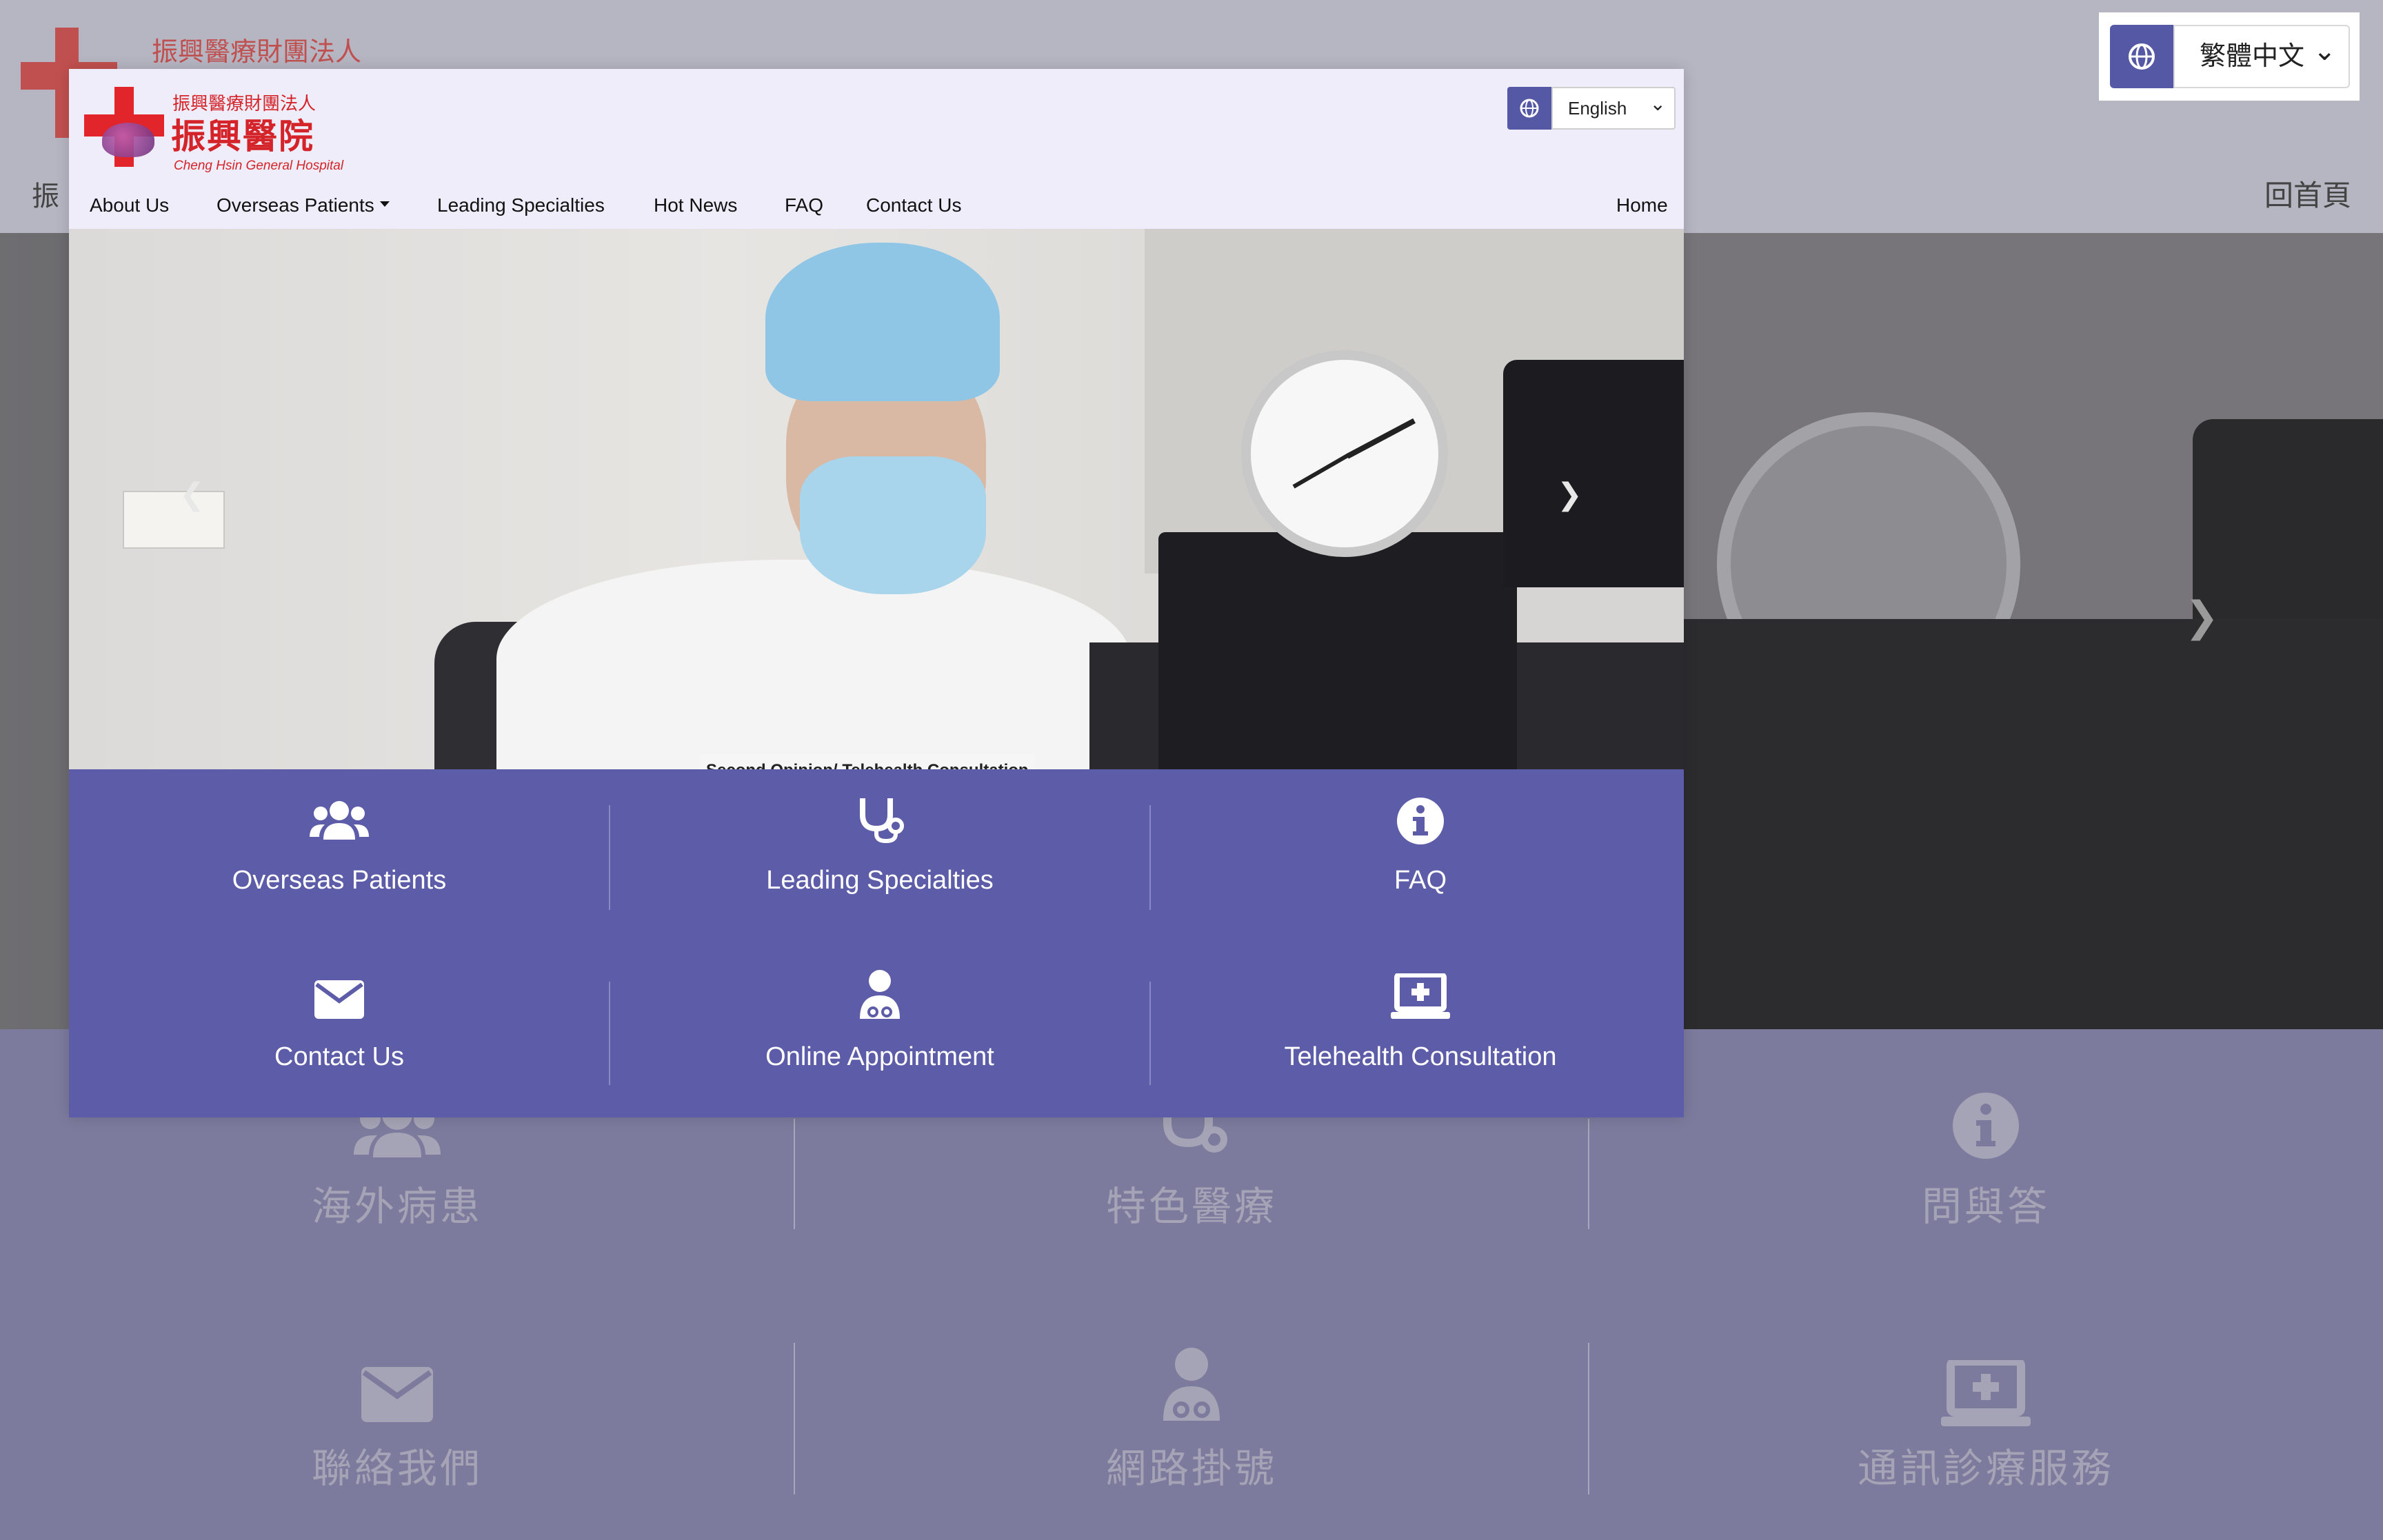  Describe the element at coordinates (1344, 454) in the screenshot. I see `clock-image` at that location.